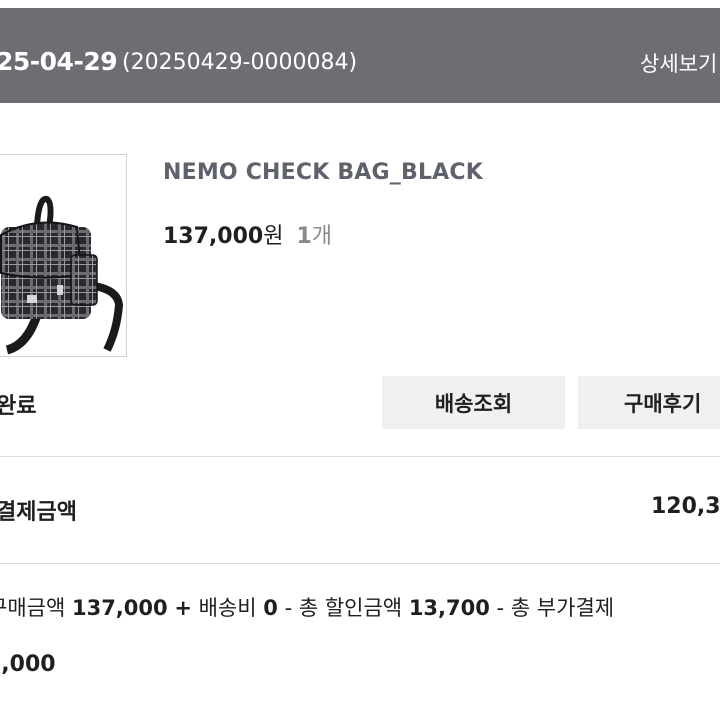 The height and width of the screenshot is (720, 720). What do you see at coordinates (323, 172) in the screenshot?
I see `product-name: NEMO CHECK BAG_BLACK` at bounding box center [323, 172].